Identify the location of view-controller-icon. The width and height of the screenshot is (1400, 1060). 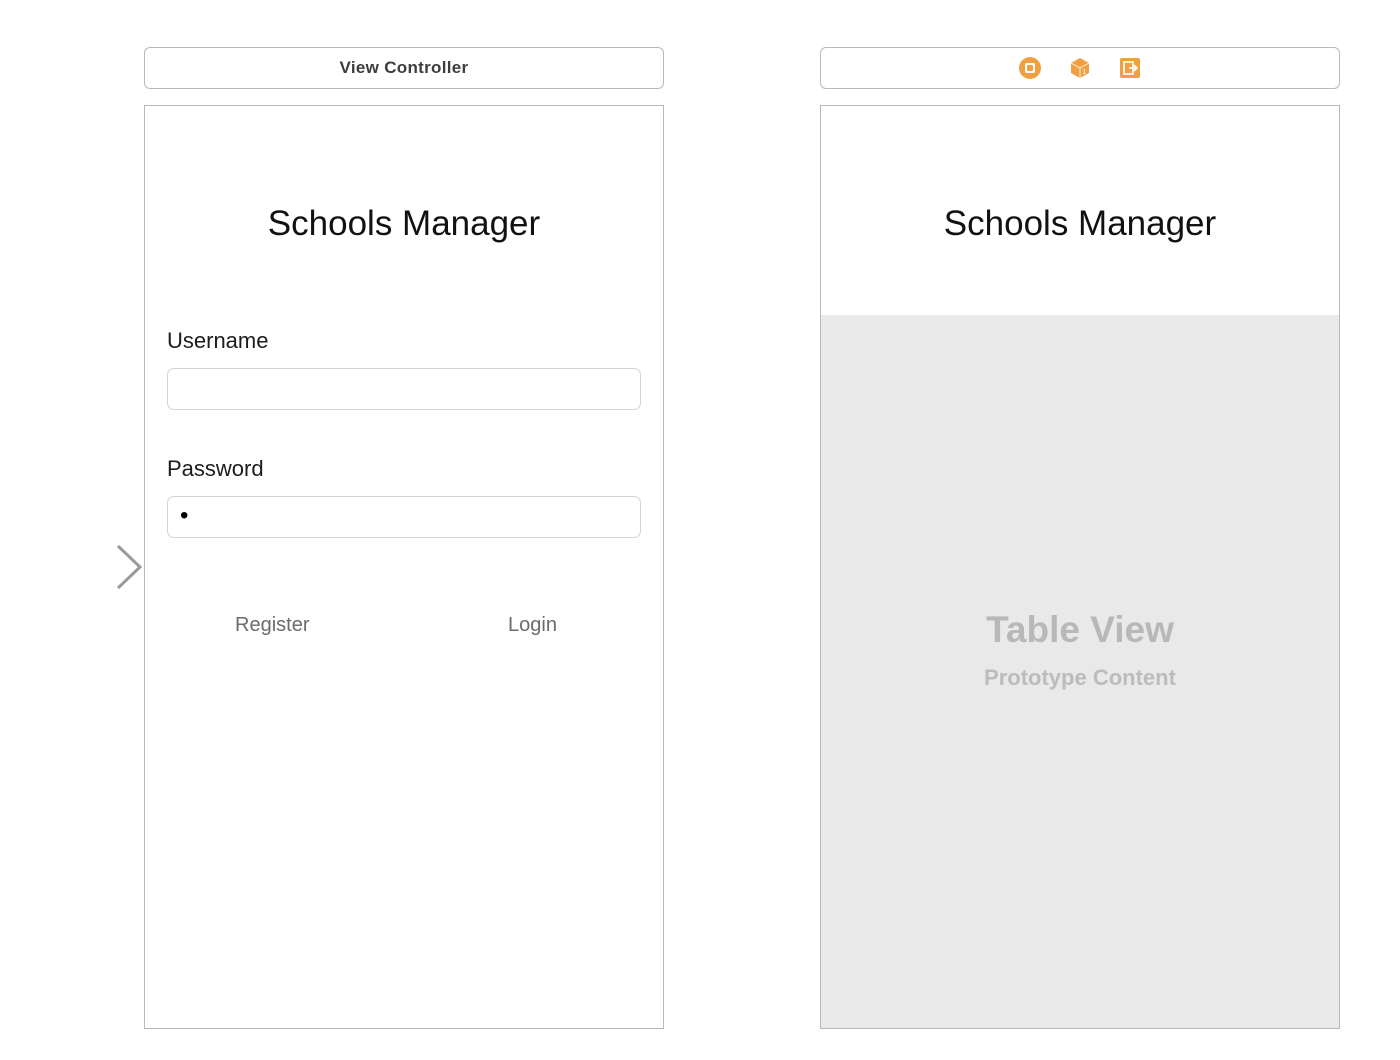
(1030, 68).